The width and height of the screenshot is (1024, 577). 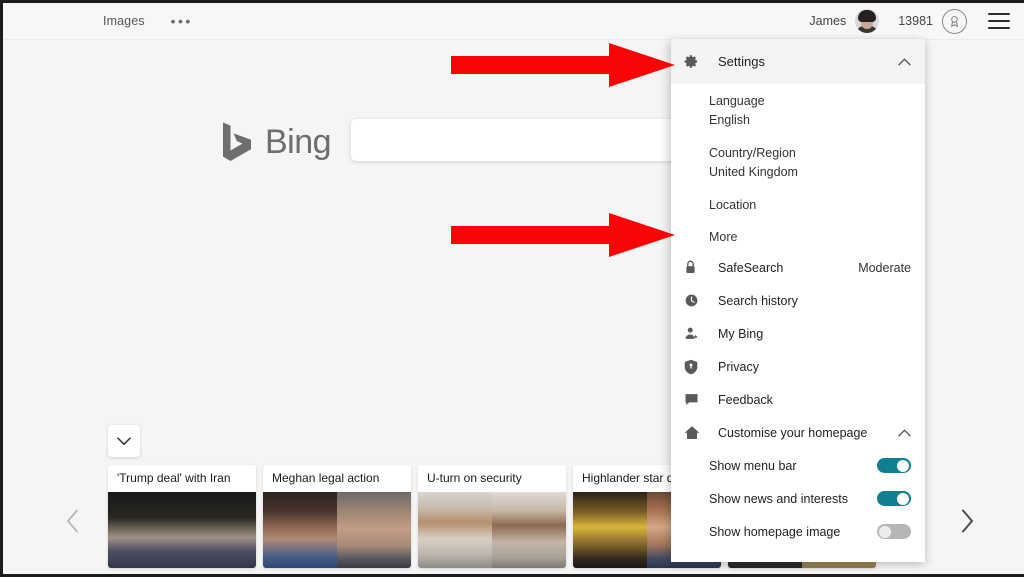 I want to click on gear-icon, so click(x=697, y=61).